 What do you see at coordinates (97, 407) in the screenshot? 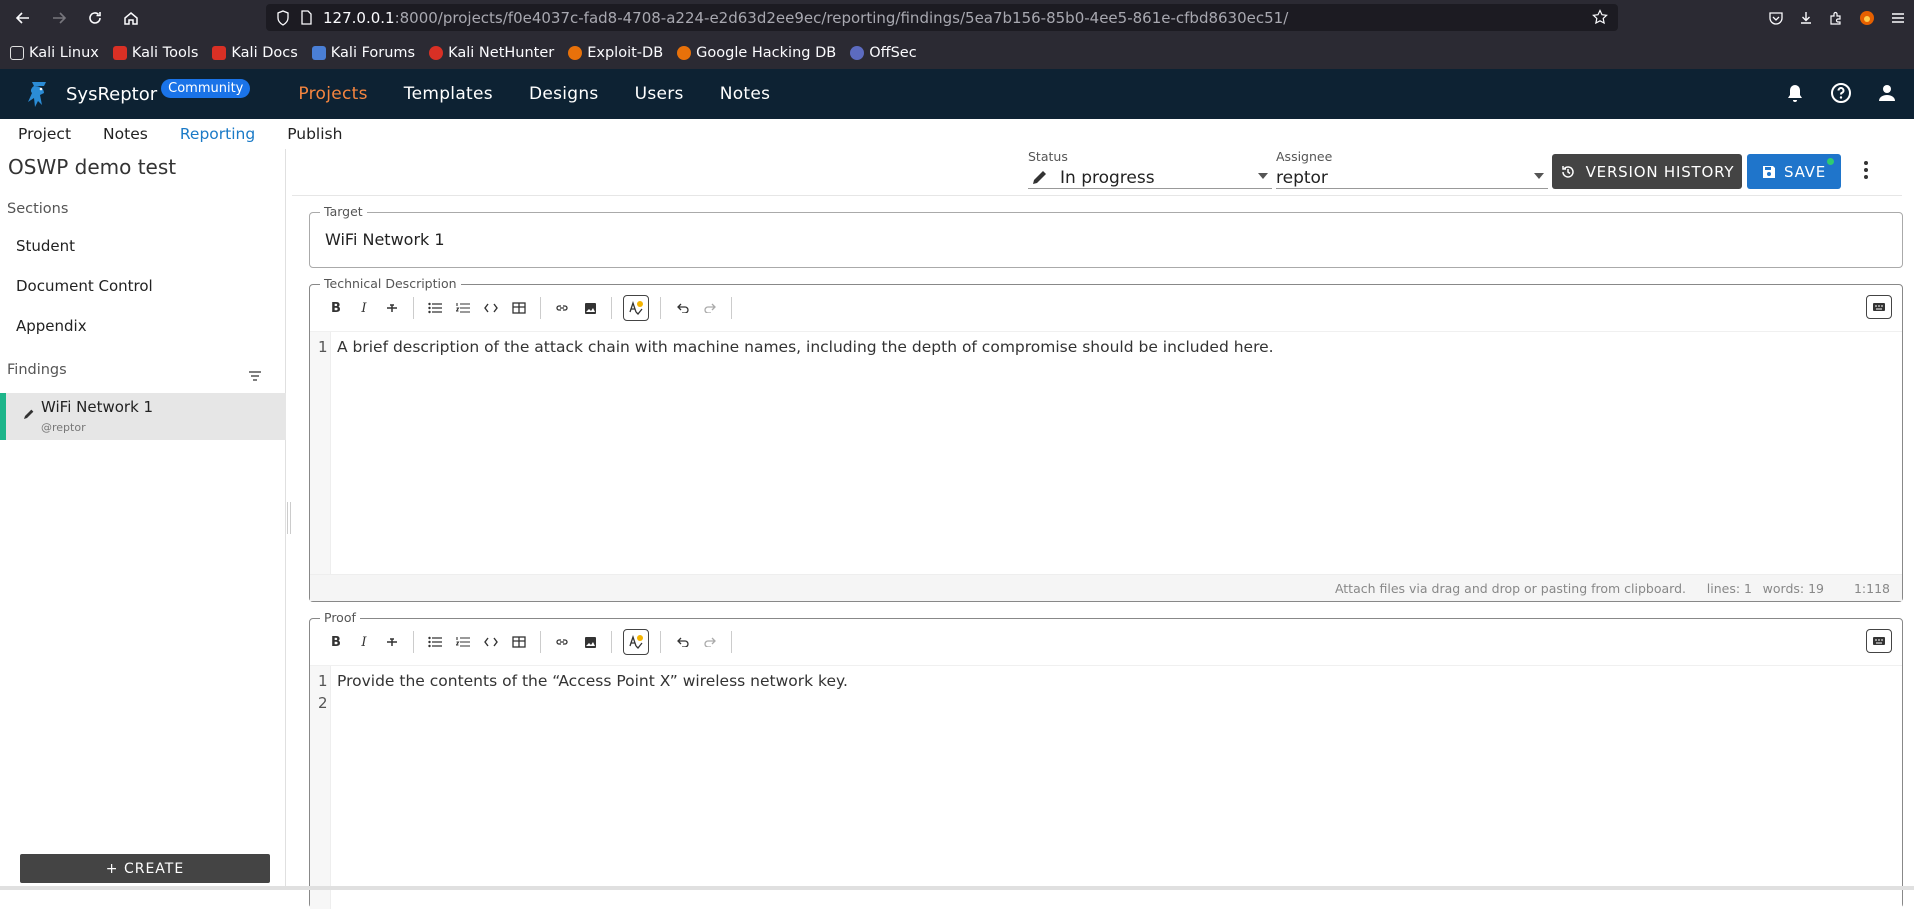
I see `finding-title: WiFi Network 1` at bounding box center [97, 407].